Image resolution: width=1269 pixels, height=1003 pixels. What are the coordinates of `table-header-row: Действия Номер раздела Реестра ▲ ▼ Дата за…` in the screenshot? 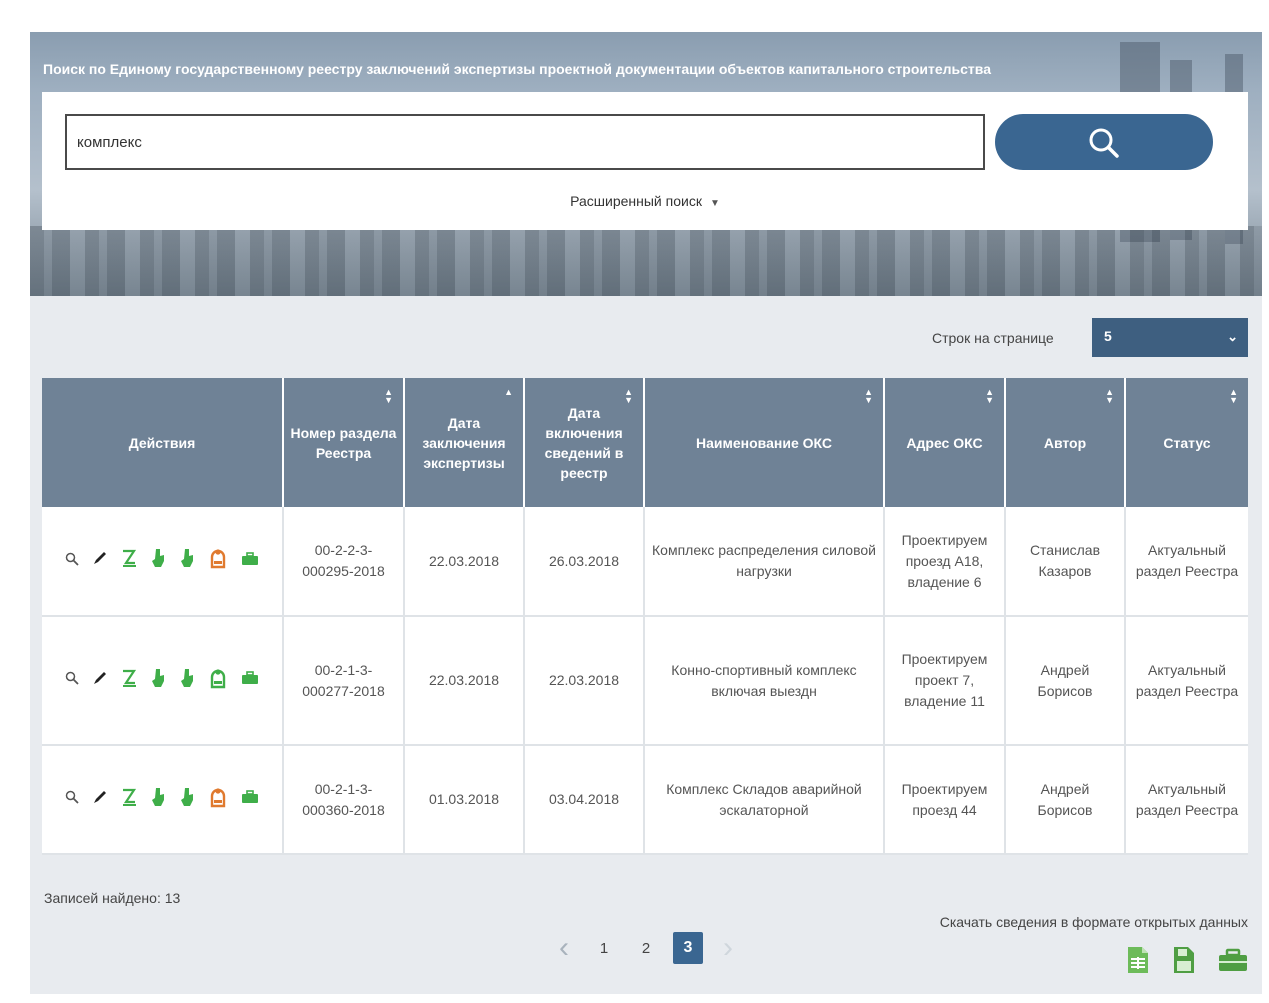 It's located at (645, 442).